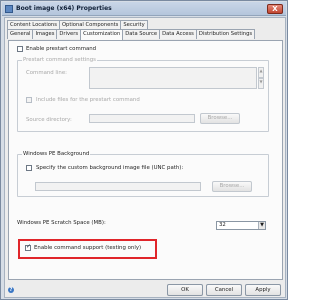 Image resolution: width=320 pixels, height=300 pixels. What do you see at coordinates (61, 49) in the screenshot?
I see `enable-prestart-label: Enable prestart command` at bounding box center [61, 49].